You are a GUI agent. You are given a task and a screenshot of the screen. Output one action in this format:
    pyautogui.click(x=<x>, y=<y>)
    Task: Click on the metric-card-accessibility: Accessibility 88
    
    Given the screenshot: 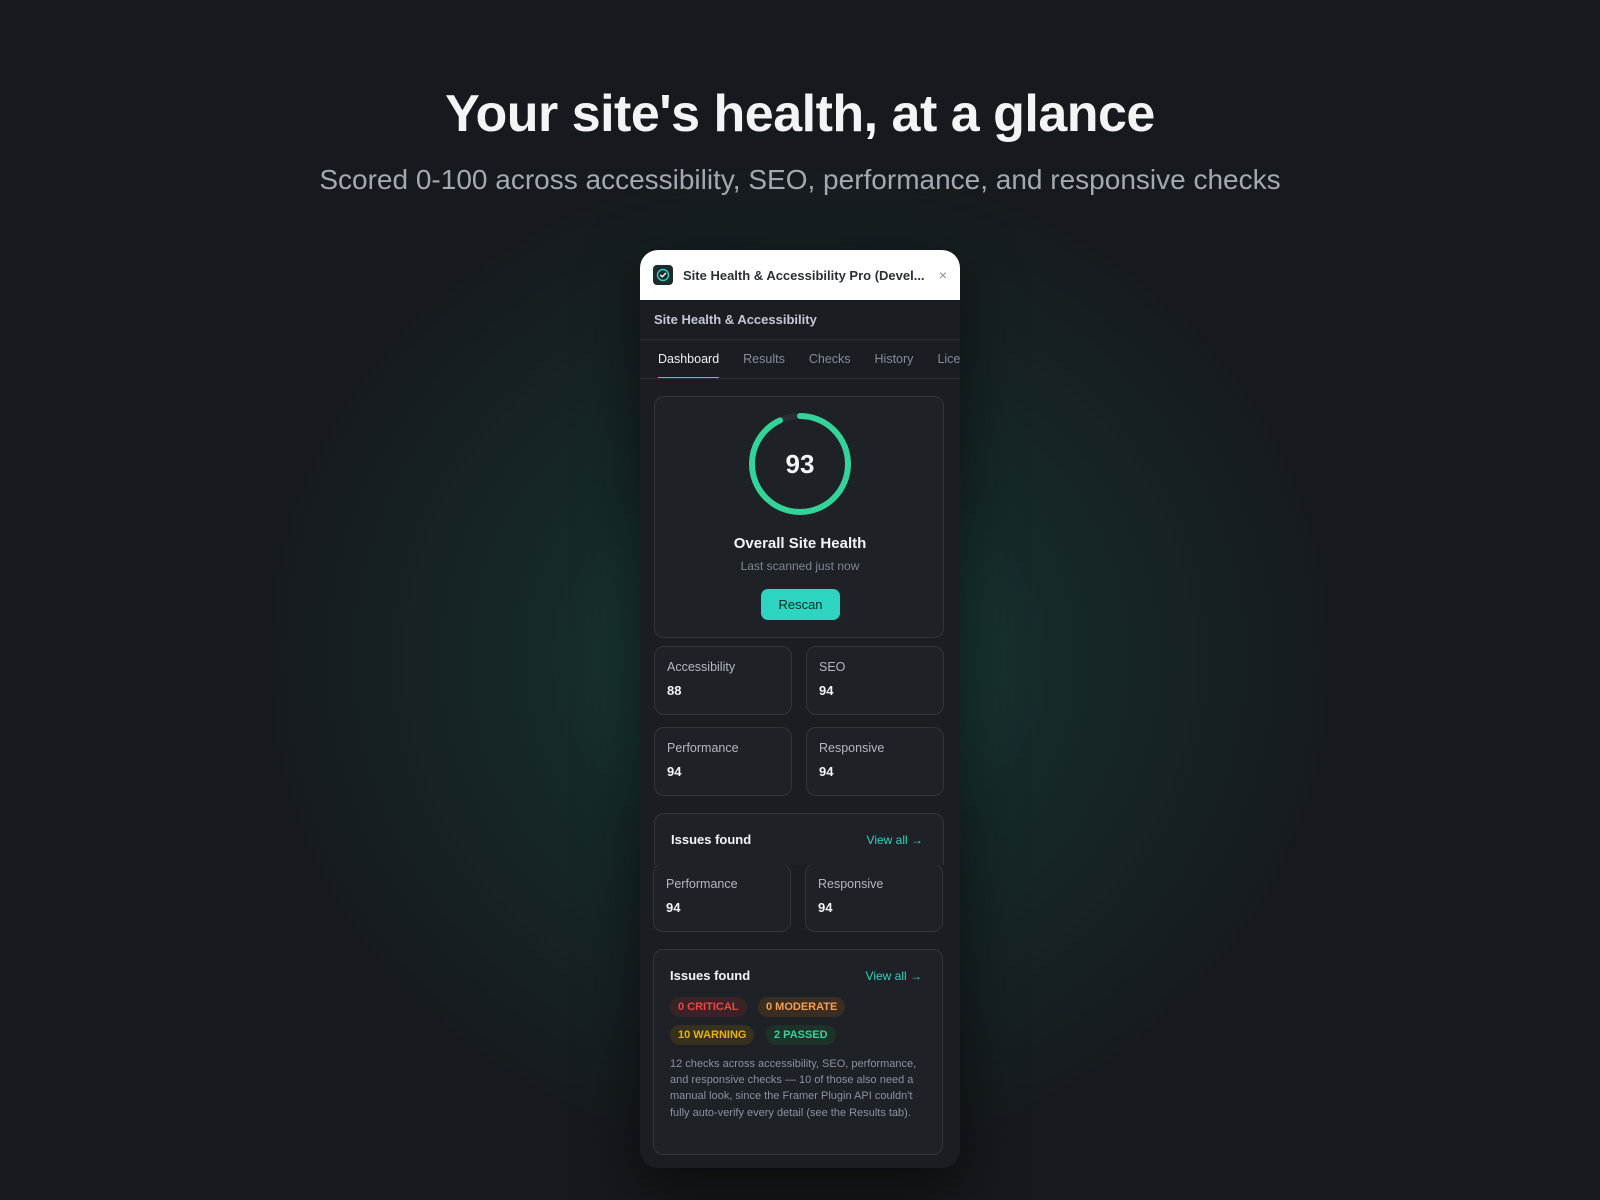 What is the action you would take?
    pyautogui.click(x=723, y=680)
    